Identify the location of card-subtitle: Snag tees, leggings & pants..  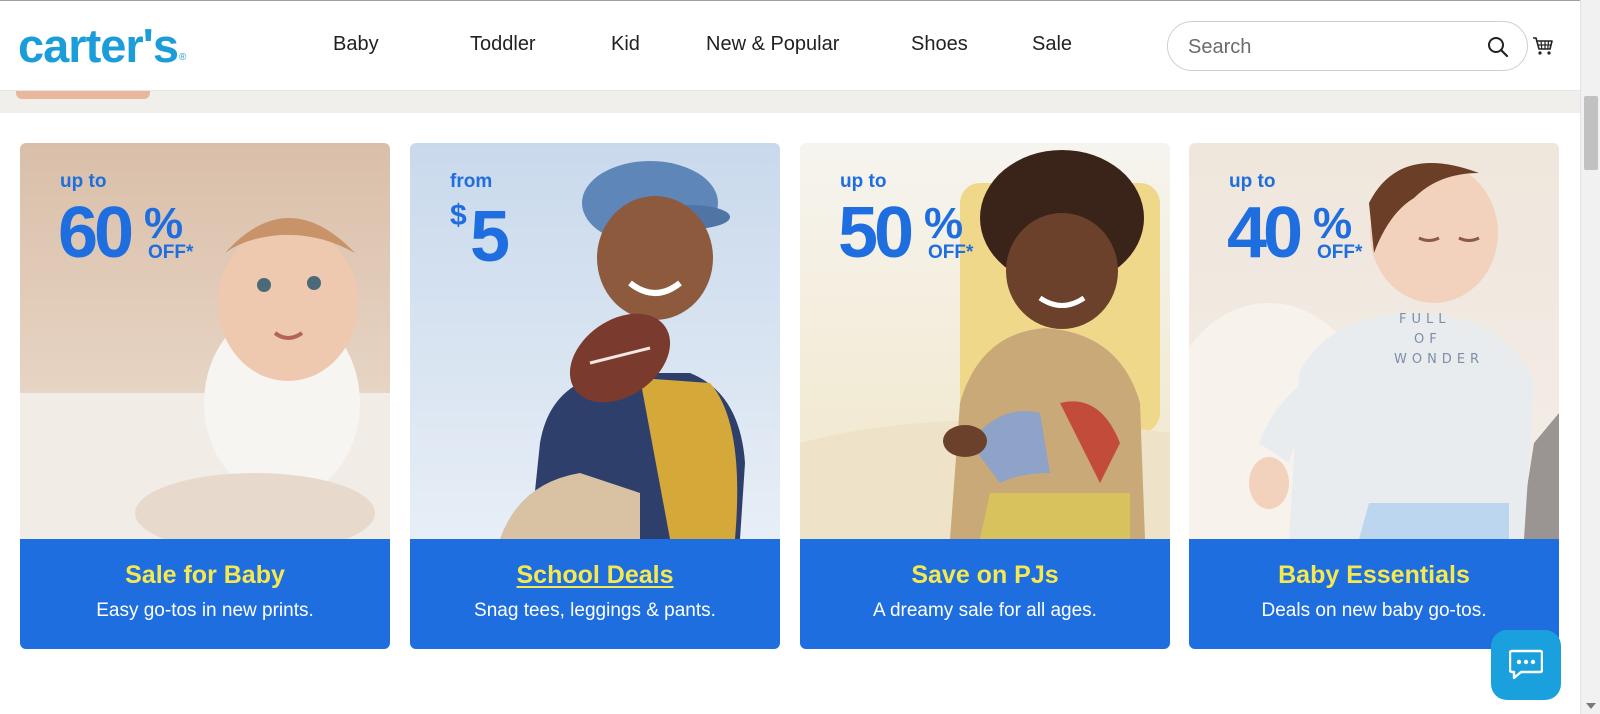
(595, 610).